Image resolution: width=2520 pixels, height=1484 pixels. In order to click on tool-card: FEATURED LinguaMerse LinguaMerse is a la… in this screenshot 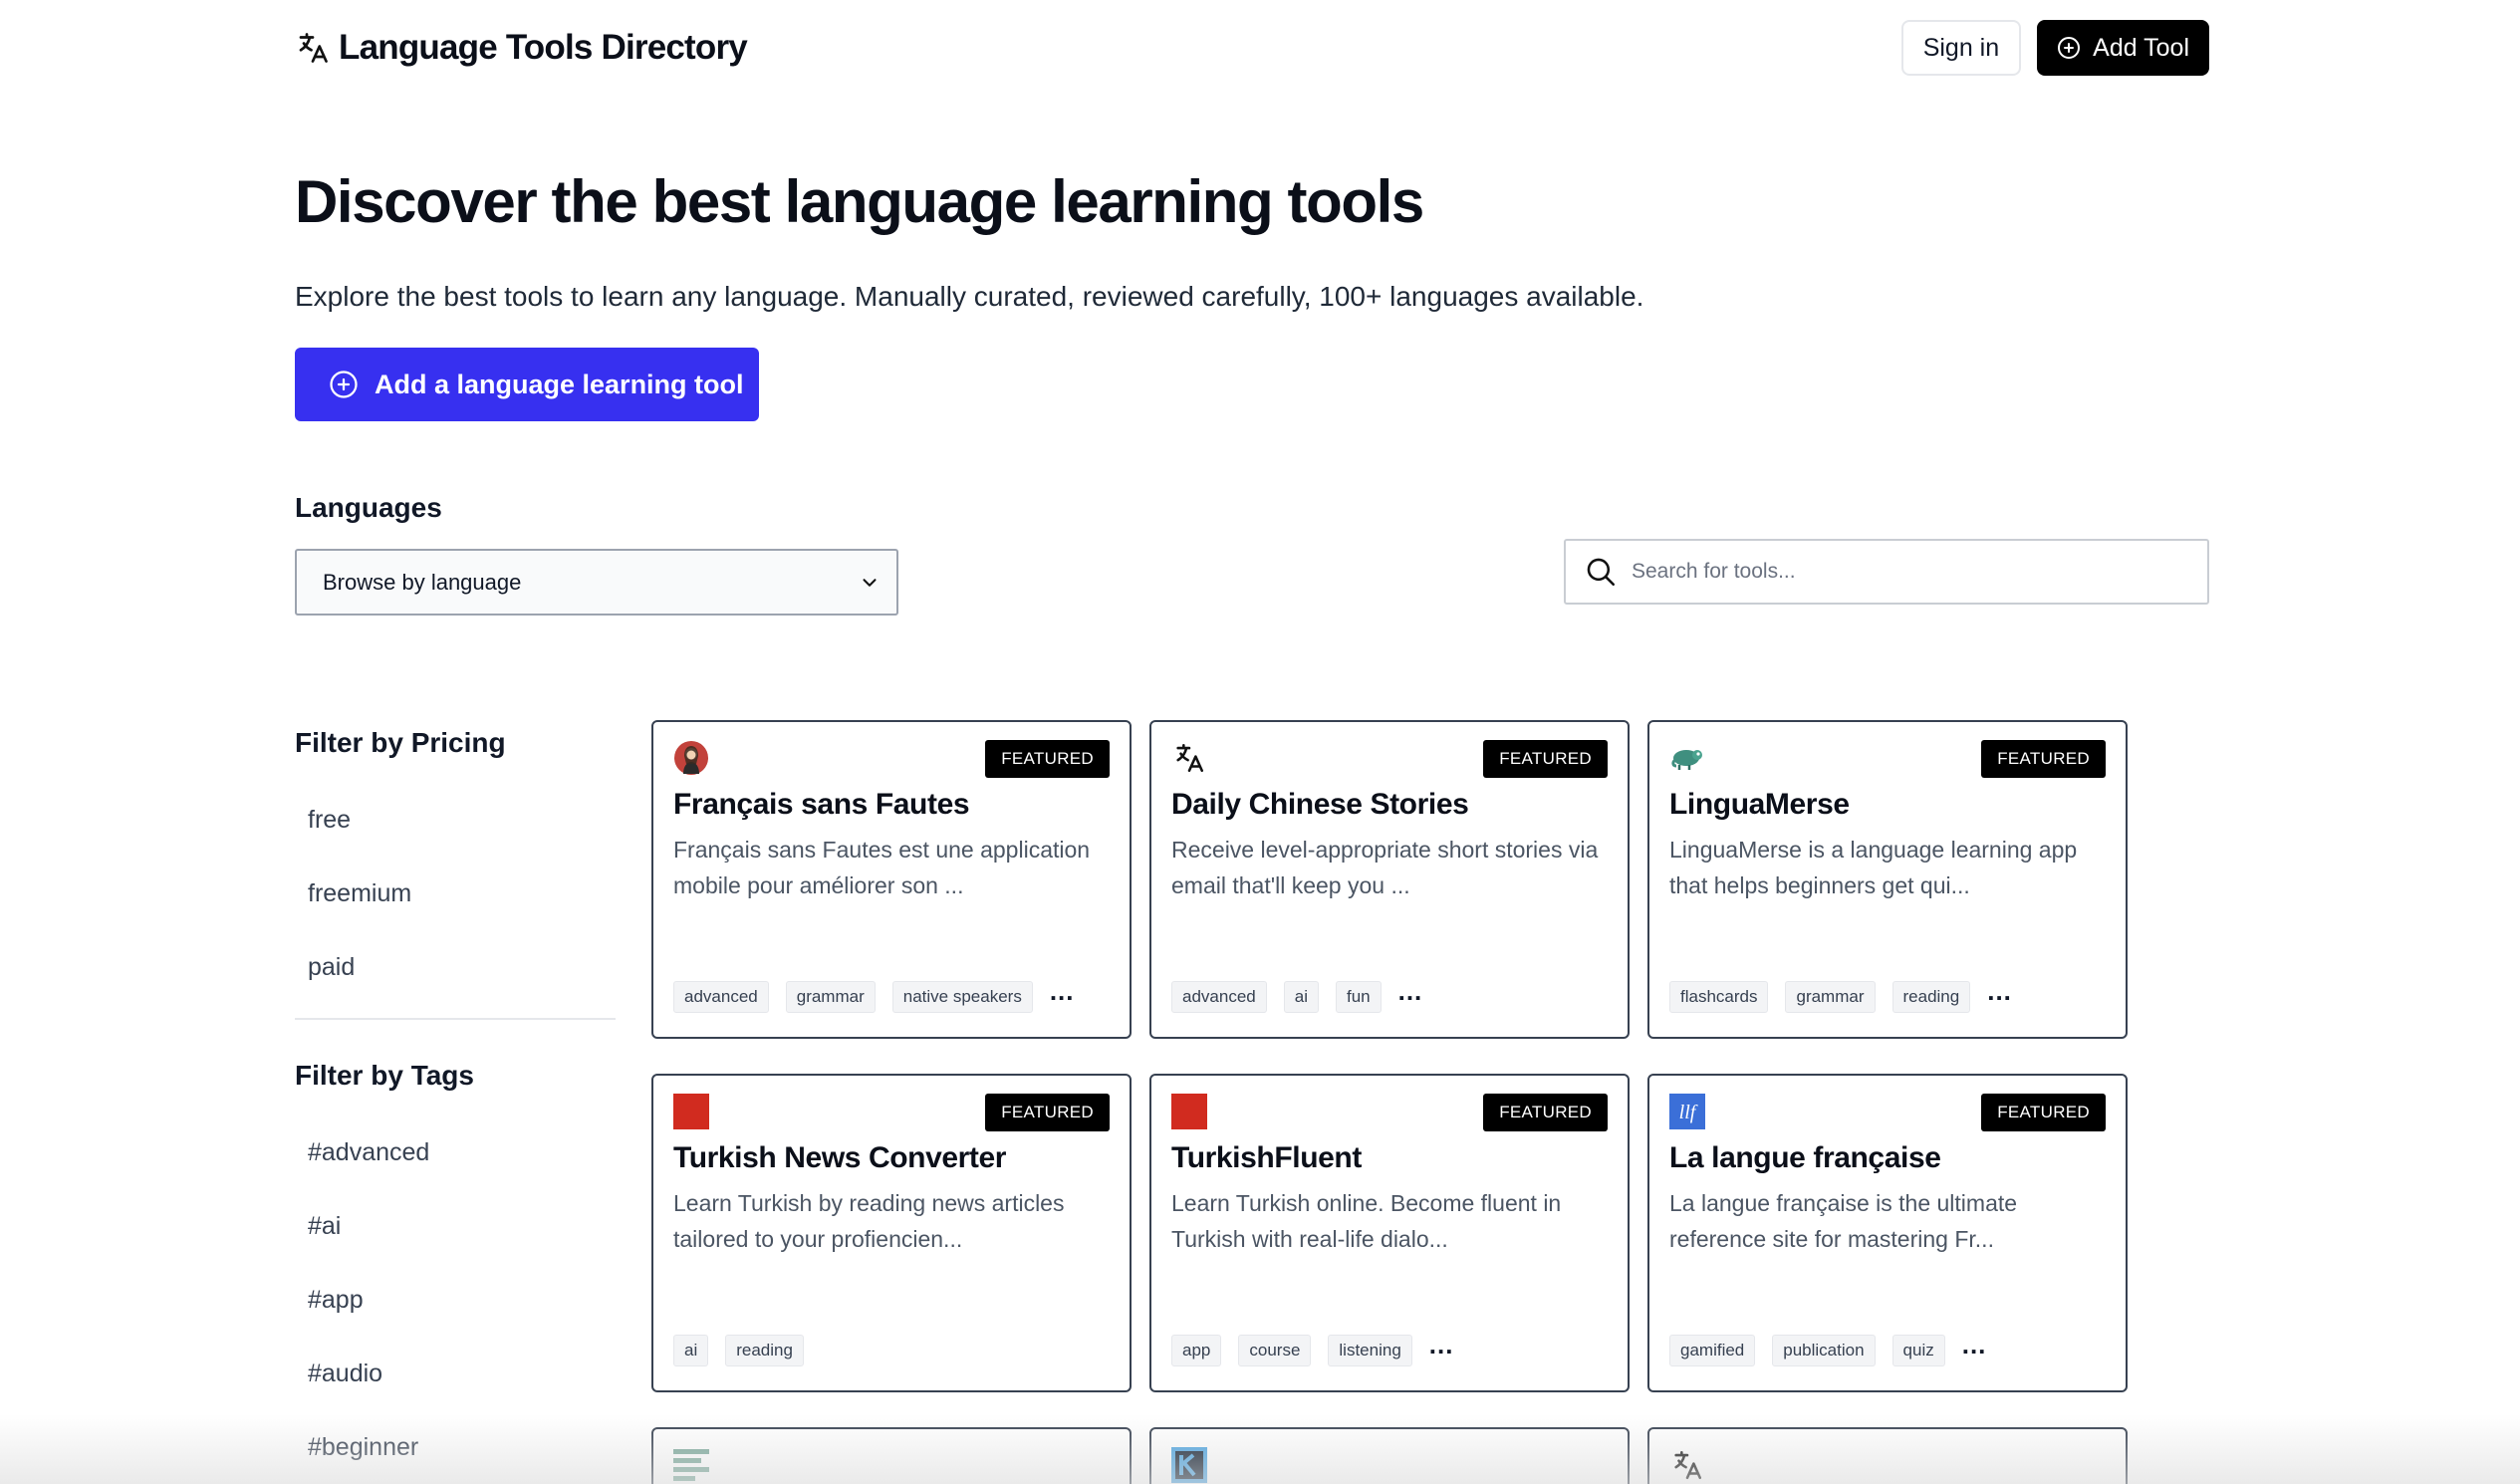, I will do `click(1887, 879)`.